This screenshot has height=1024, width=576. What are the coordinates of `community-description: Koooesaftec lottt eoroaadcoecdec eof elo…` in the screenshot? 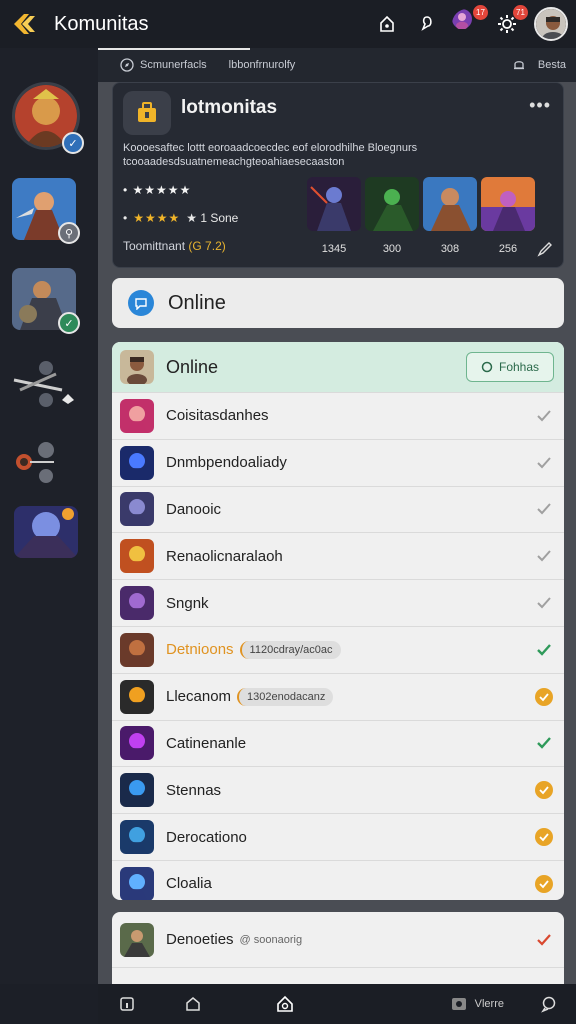 It's located at (270, 155).